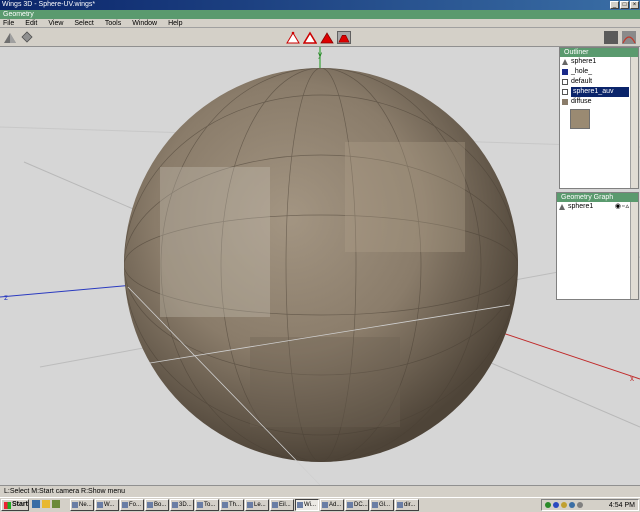 The width and height of the screenshot is (640, 512). I want to click on flat-shading-icon, so click(611, 37).